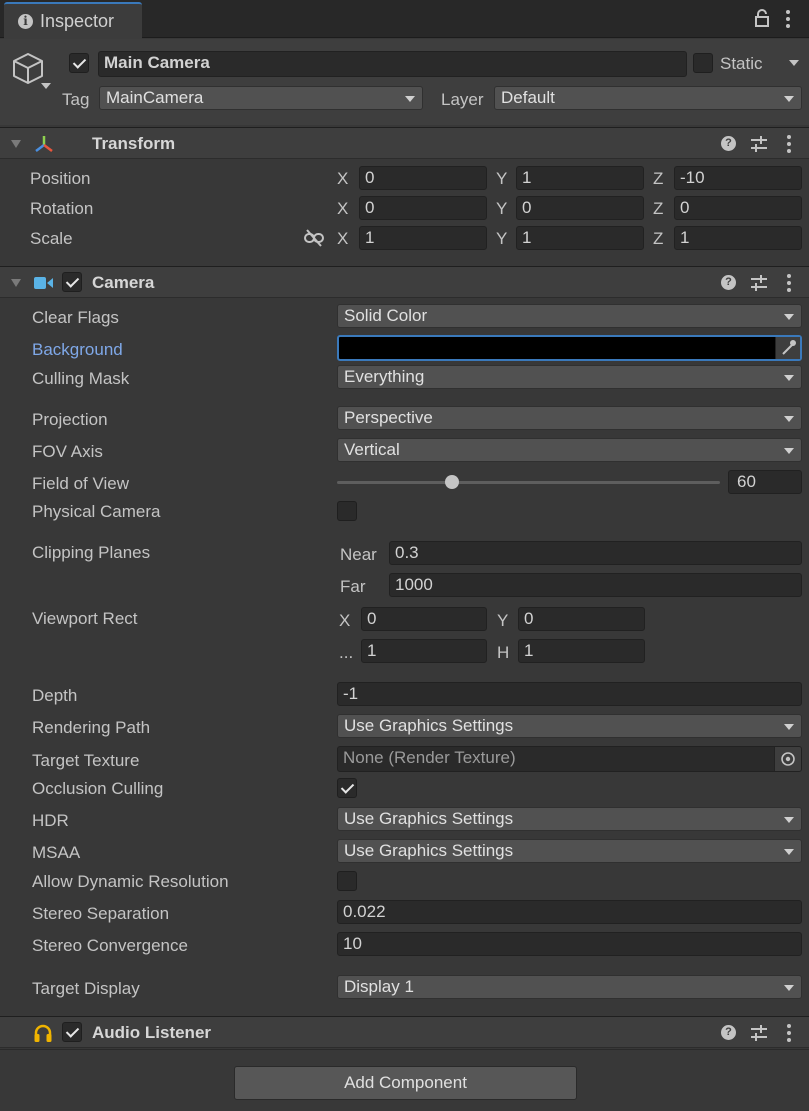 Image resolution: width=809 pixels, height=1111 pixels. What do you see at coordinates (569, 316) in the screenshot?
I see `clear-flags-dropdown: Solid Color` at bounding box center [569, 316].